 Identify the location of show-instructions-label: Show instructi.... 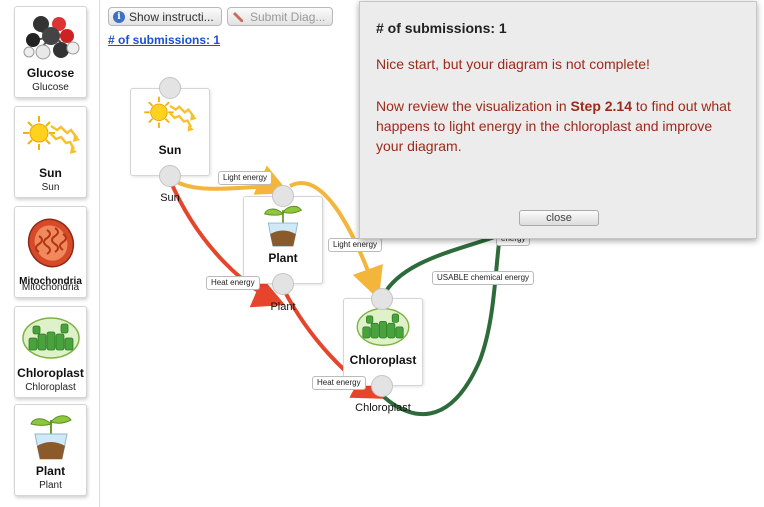
(171, 16).